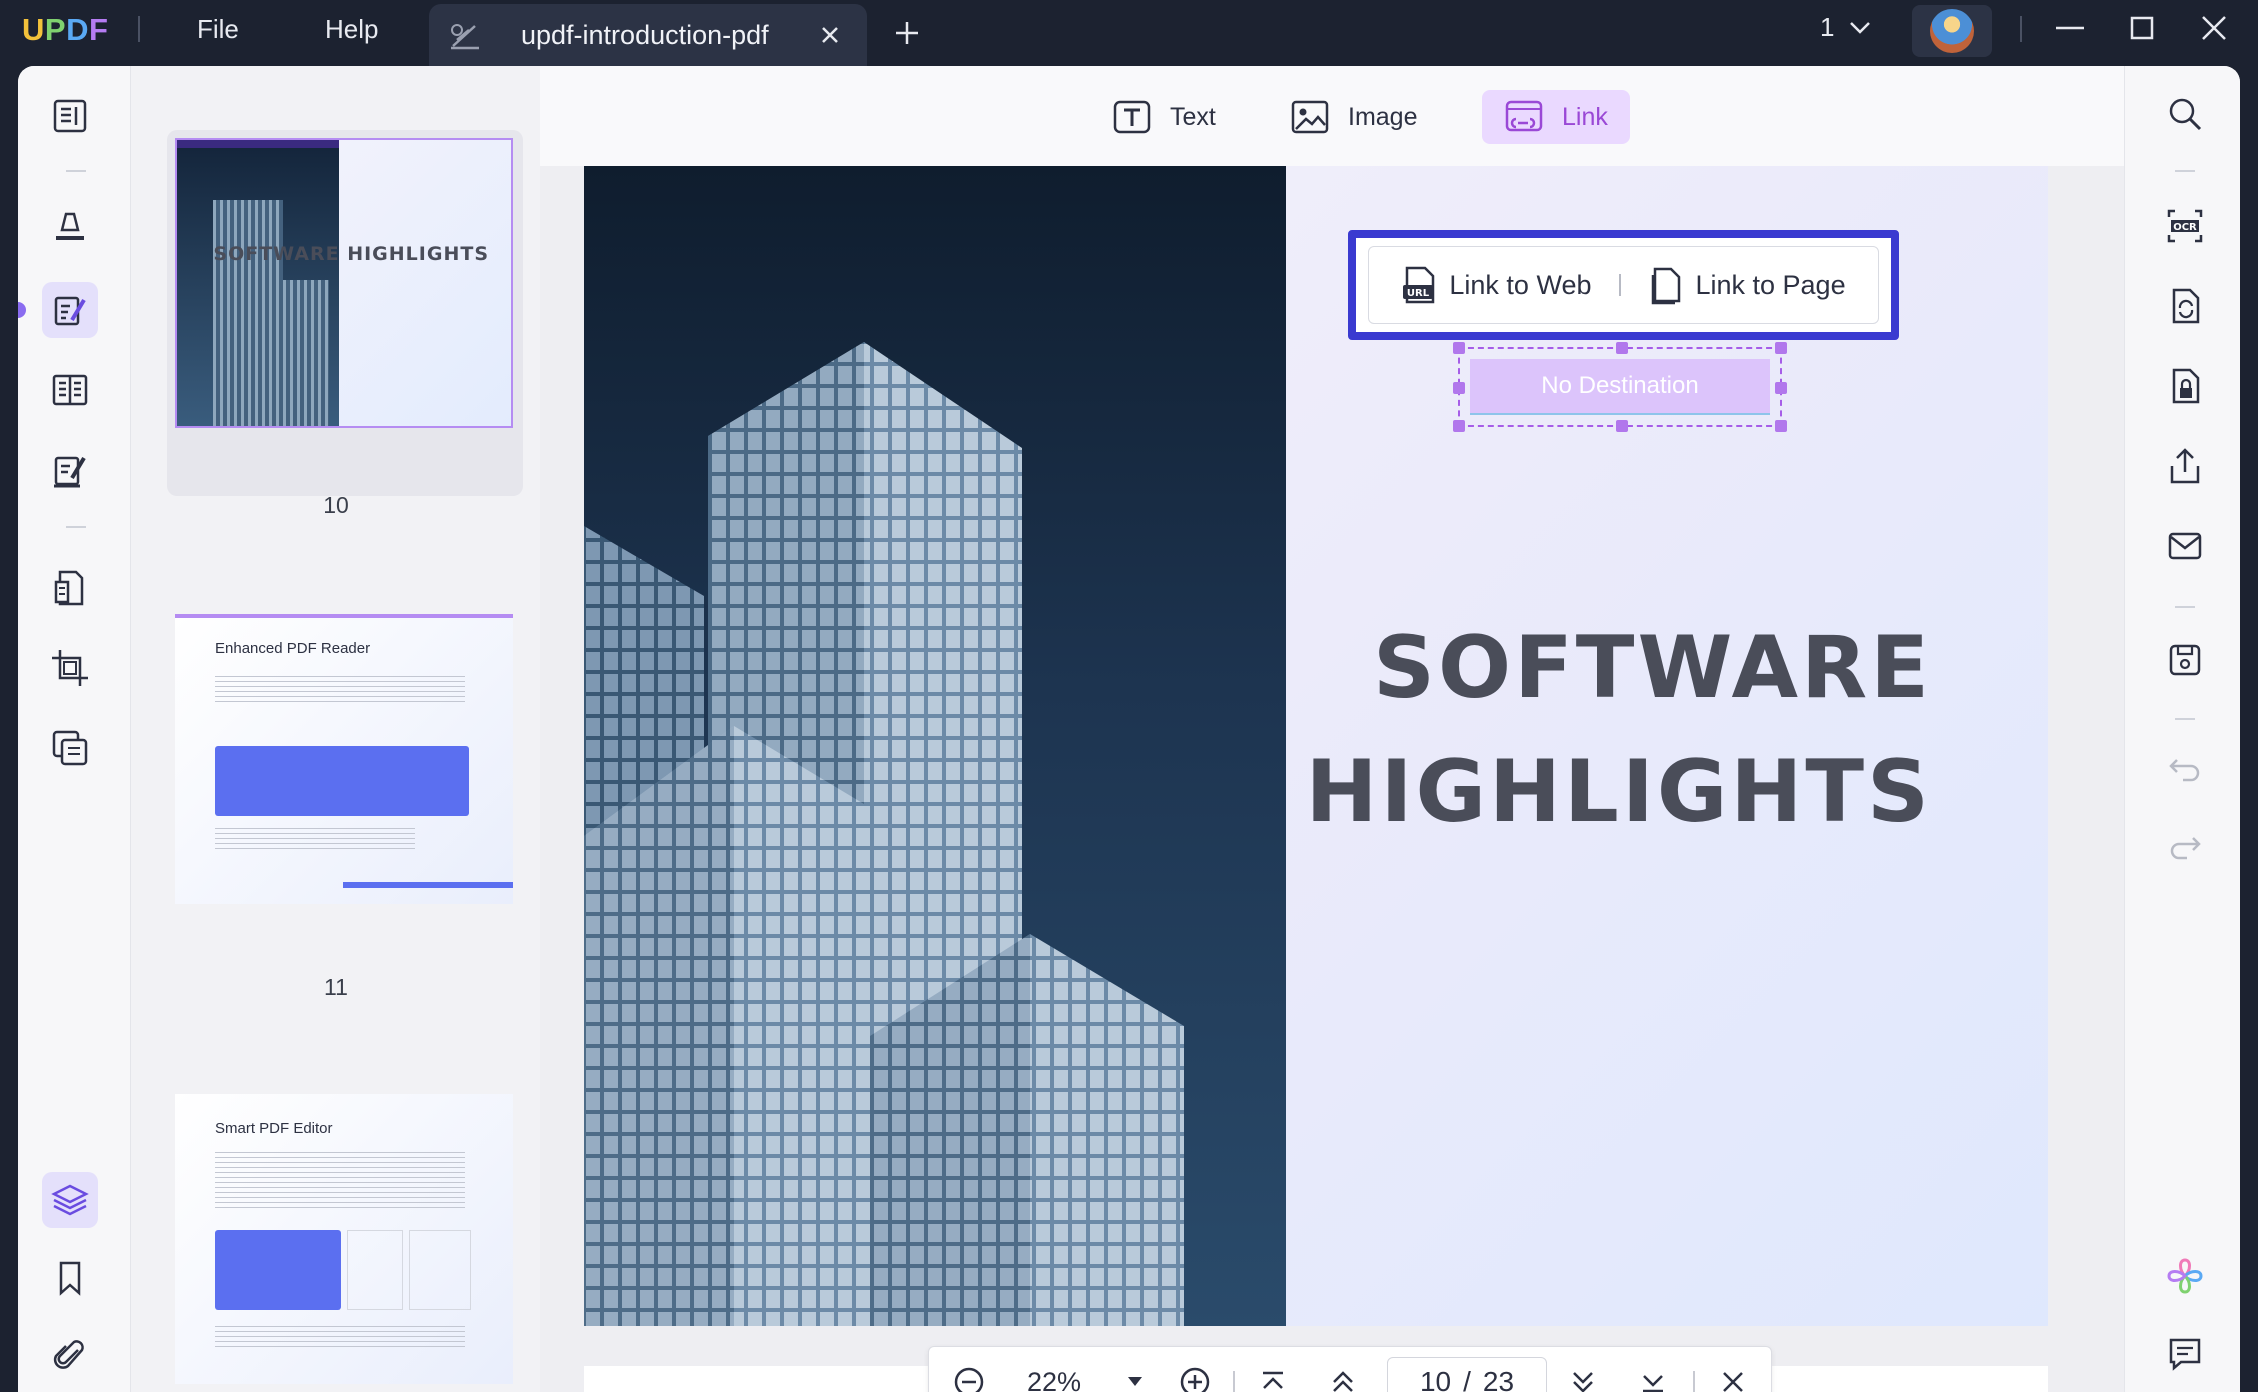 This screenshot has width=2258, height=1392. I want to click on new-tab-plus-icon, so click(907, 35).